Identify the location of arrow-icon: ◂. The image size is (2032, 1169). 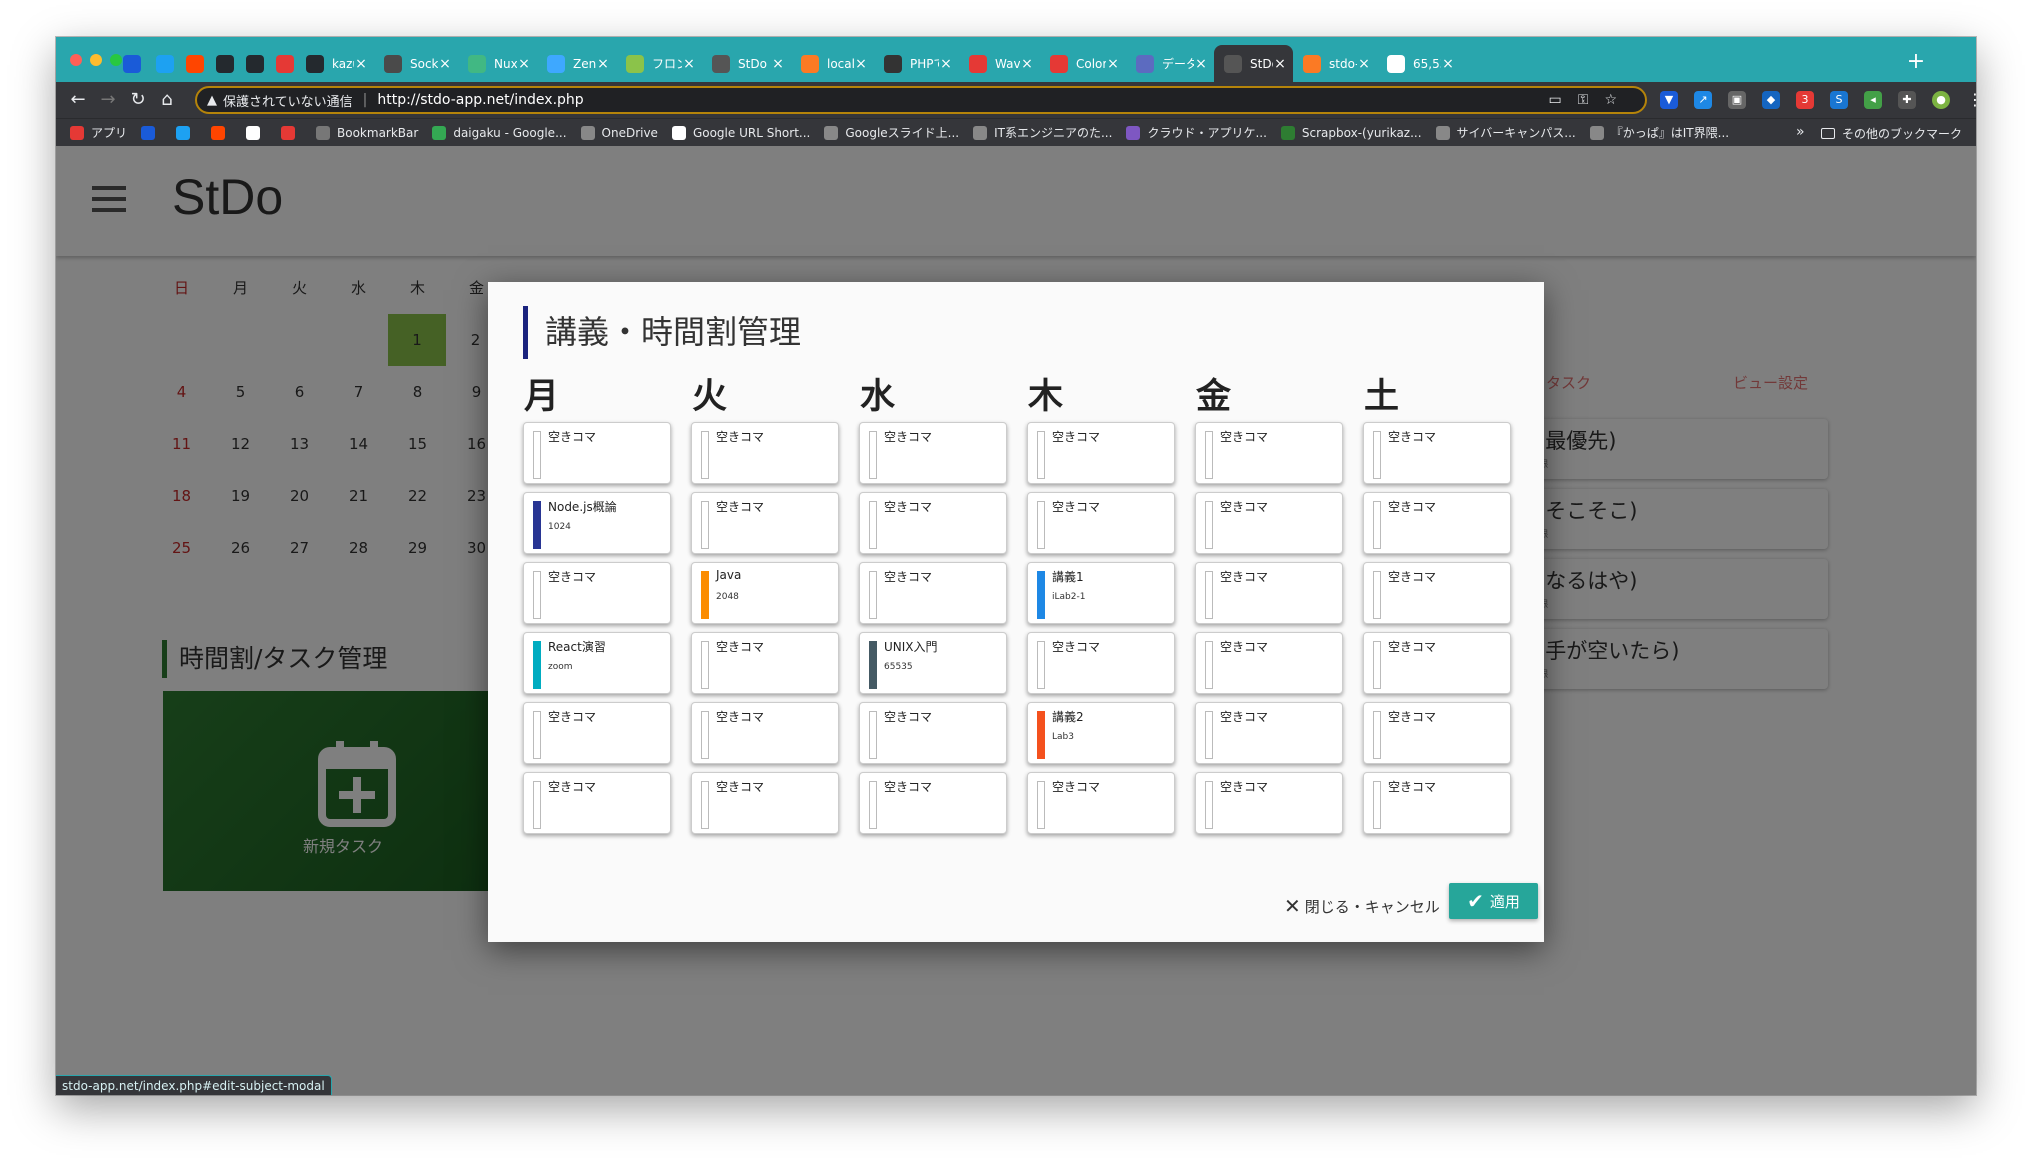
(1873, 100).